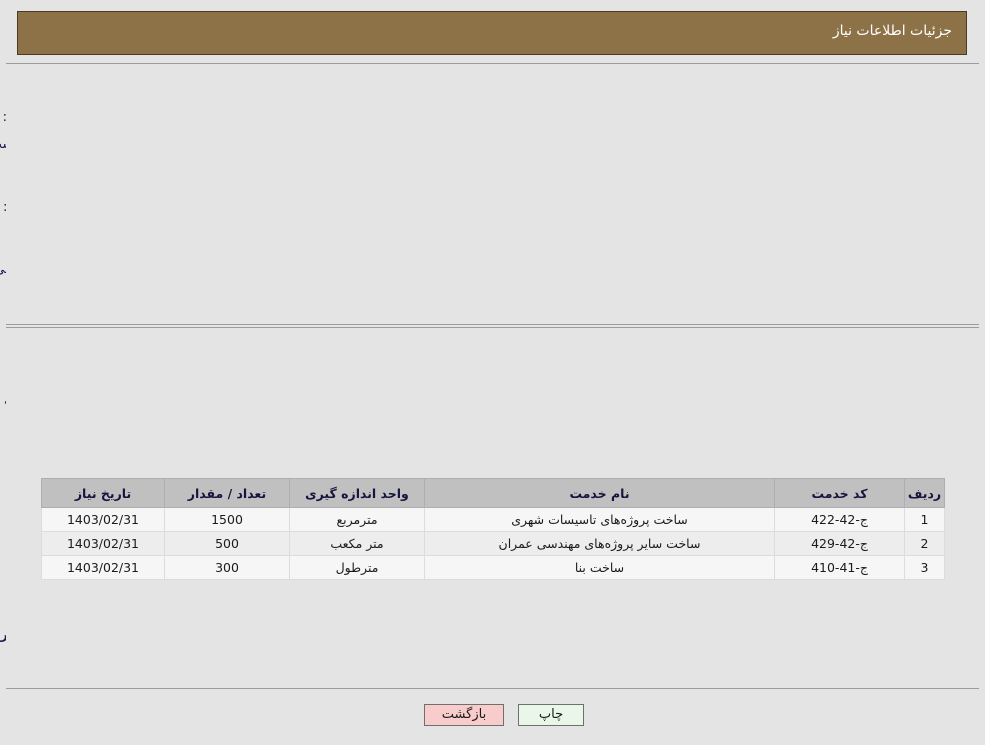  What do you see at coordinates (357, 543) in the screenshot?
I see `cell-unit: متر مکعب` at bounding box center [357, 543].